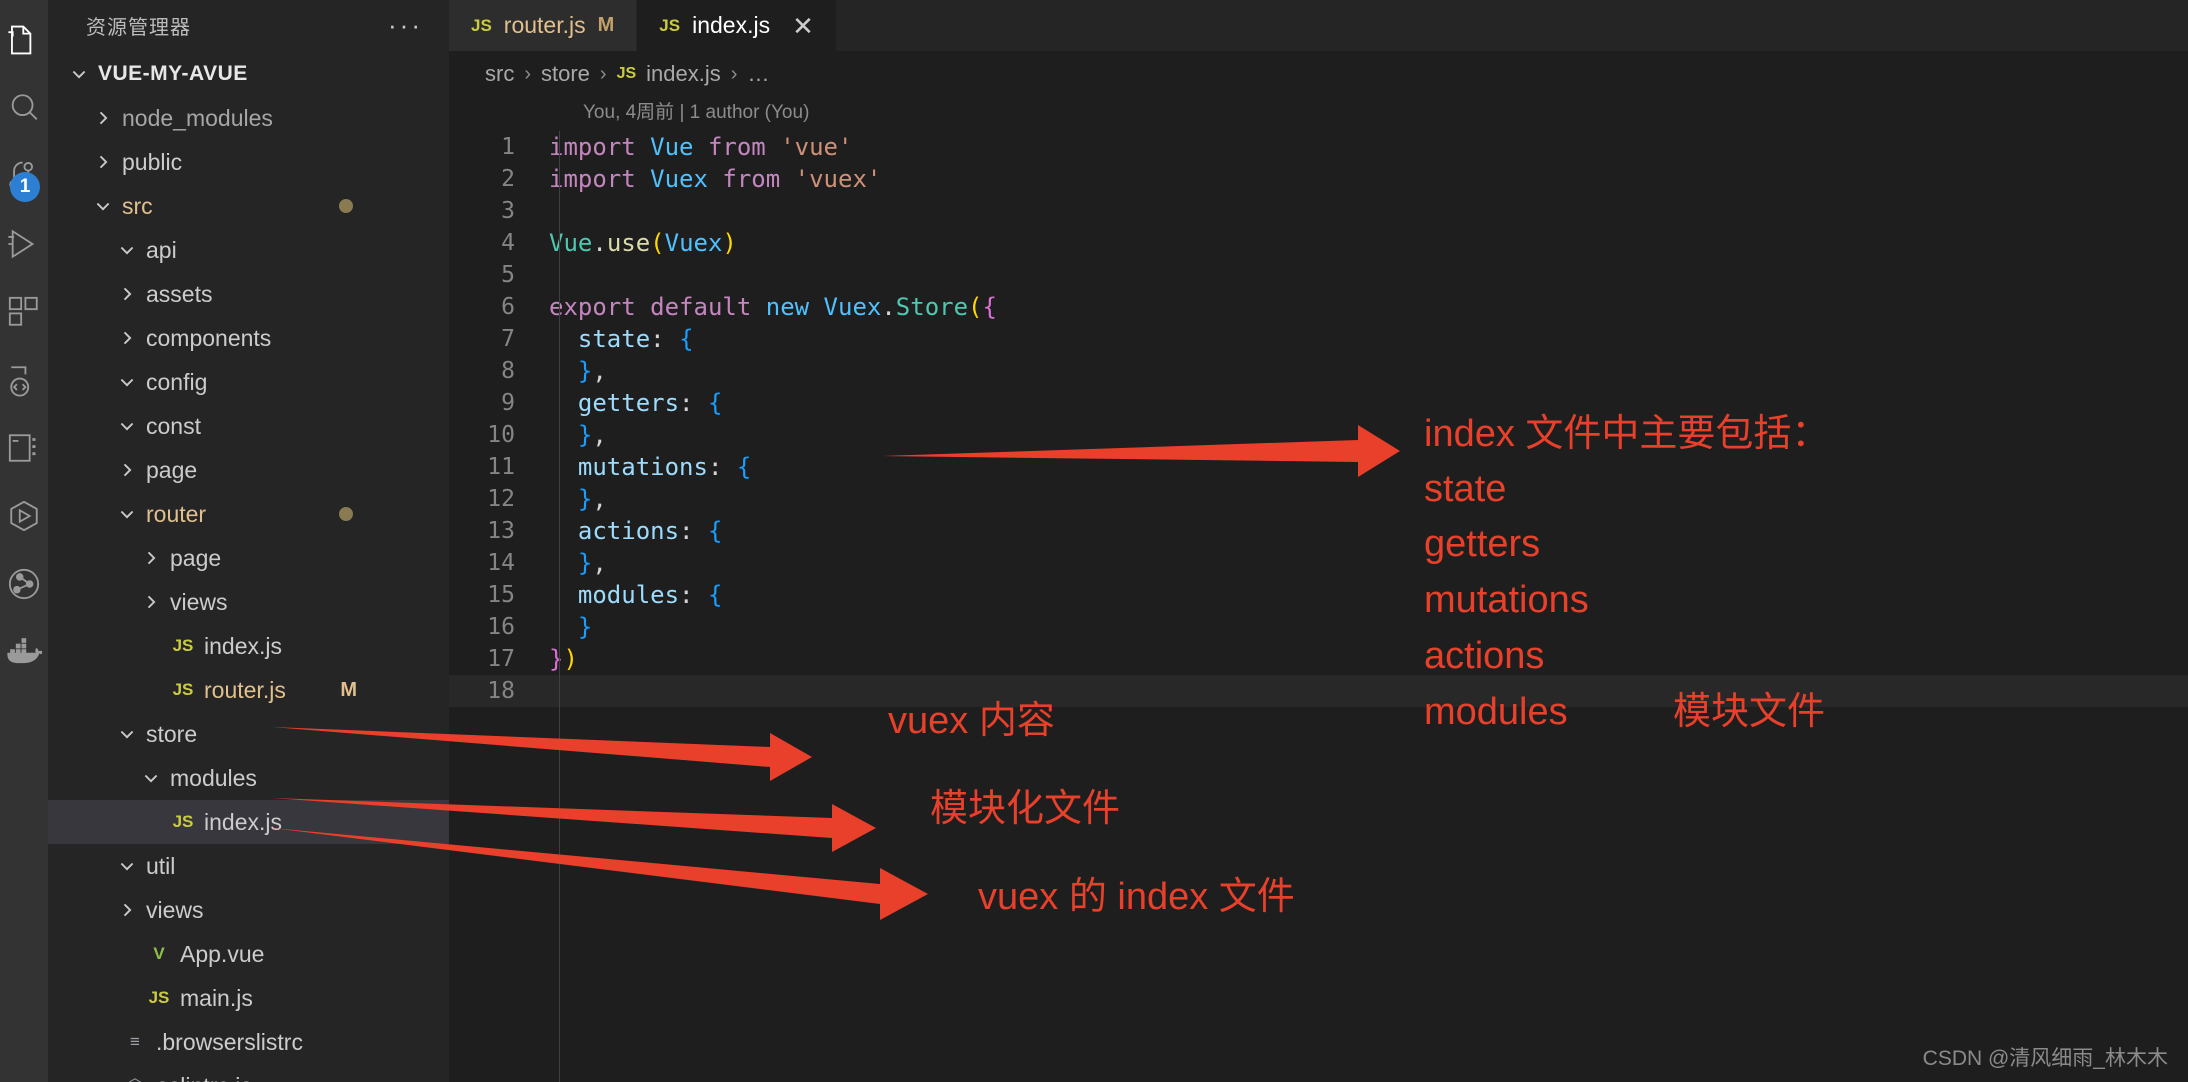  I want to click on tree-item-const: const, so click(248, 426).